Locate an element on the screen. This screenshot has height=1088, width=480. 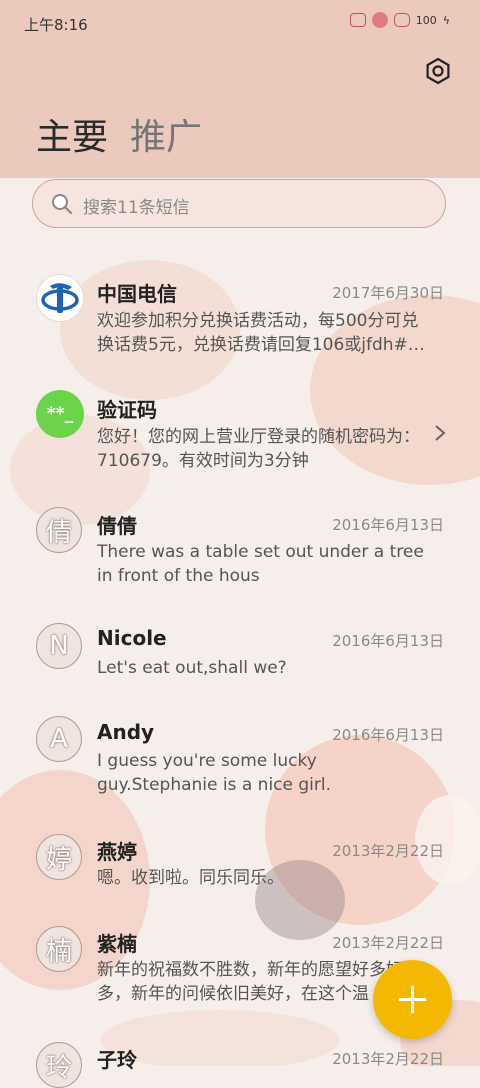
contact-name: 子玲 is located at coordinates (117, 1060).